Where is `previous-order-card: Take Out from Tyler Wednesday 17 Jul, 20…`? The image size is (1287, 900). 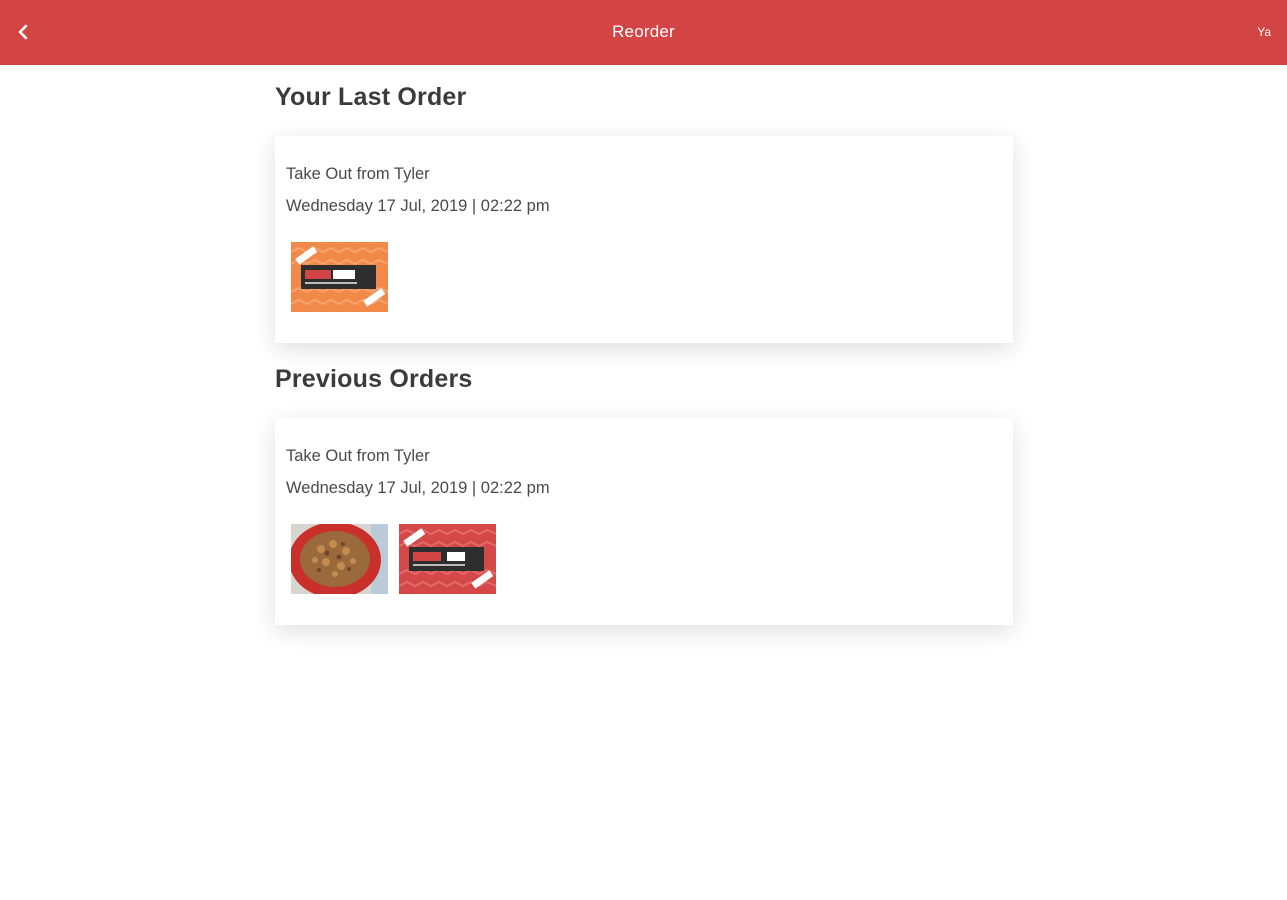 previous-order-card: Take Out from Tyler Wednesday 17 Jul, 20… is located at coordinates (644, 521).